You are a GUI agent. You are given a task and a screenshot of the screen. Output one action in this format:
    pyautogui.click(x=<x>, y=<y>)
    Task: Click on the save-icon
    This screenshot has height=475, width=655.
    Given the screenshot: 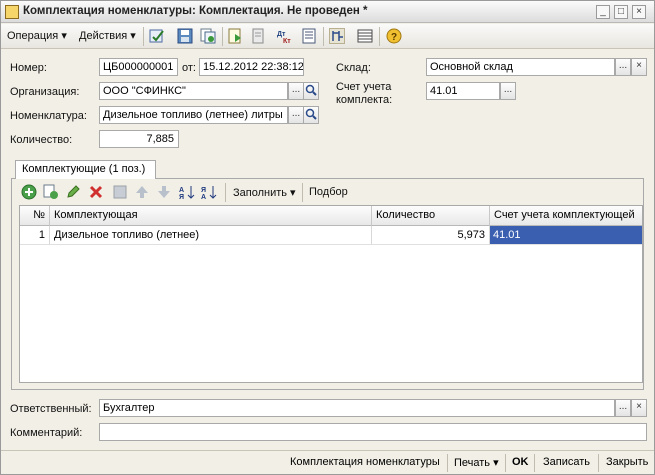 What is the action you would take?
    pyautogui.click(x=185, y=36)
    